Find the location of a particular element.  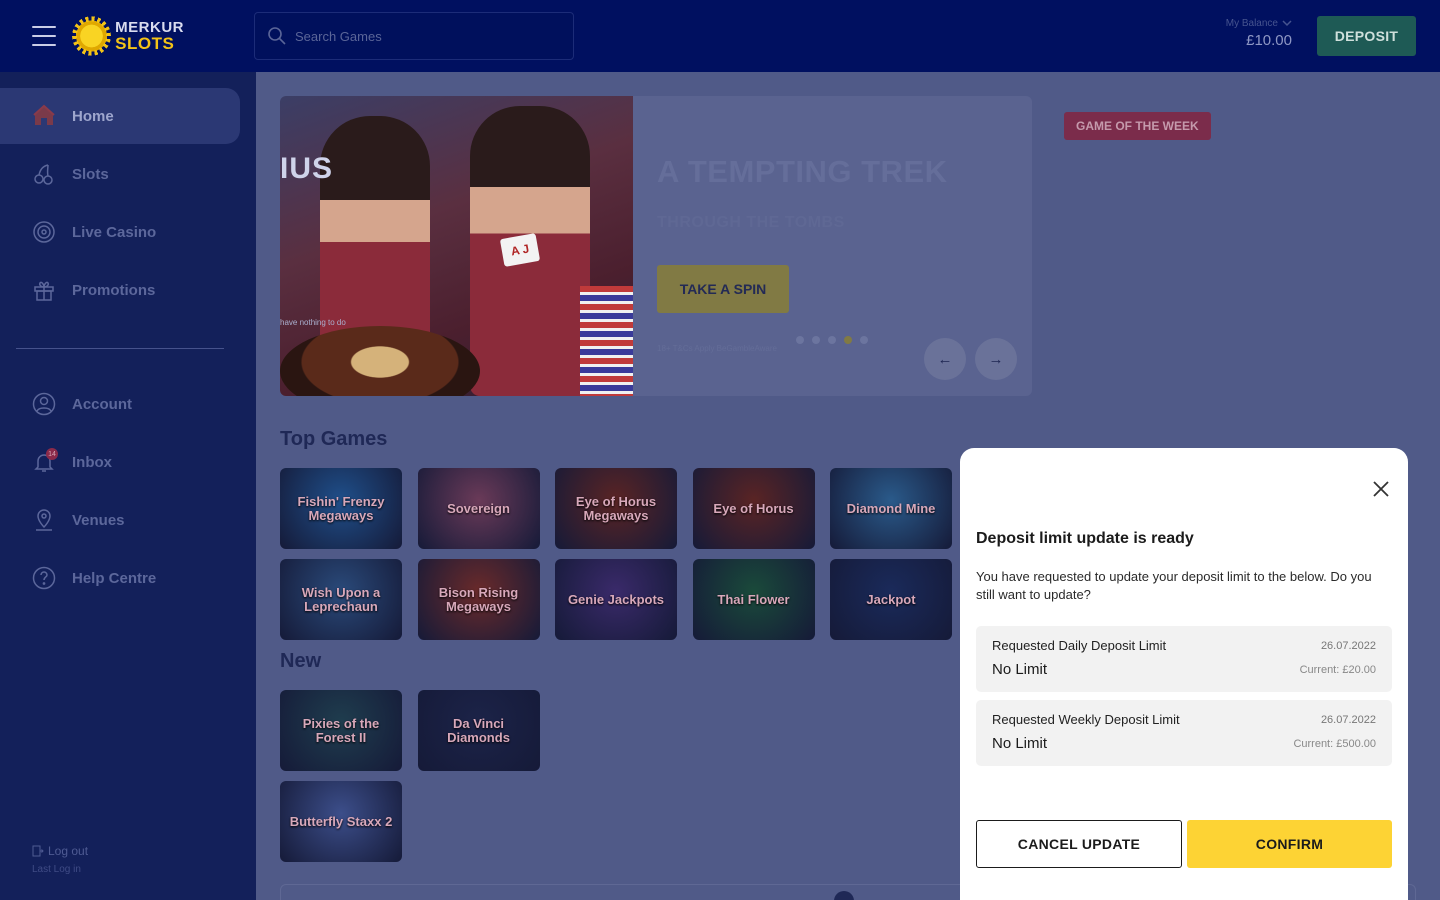

deposit-button: DEPOSIT is located at coordinates (1366, 36).